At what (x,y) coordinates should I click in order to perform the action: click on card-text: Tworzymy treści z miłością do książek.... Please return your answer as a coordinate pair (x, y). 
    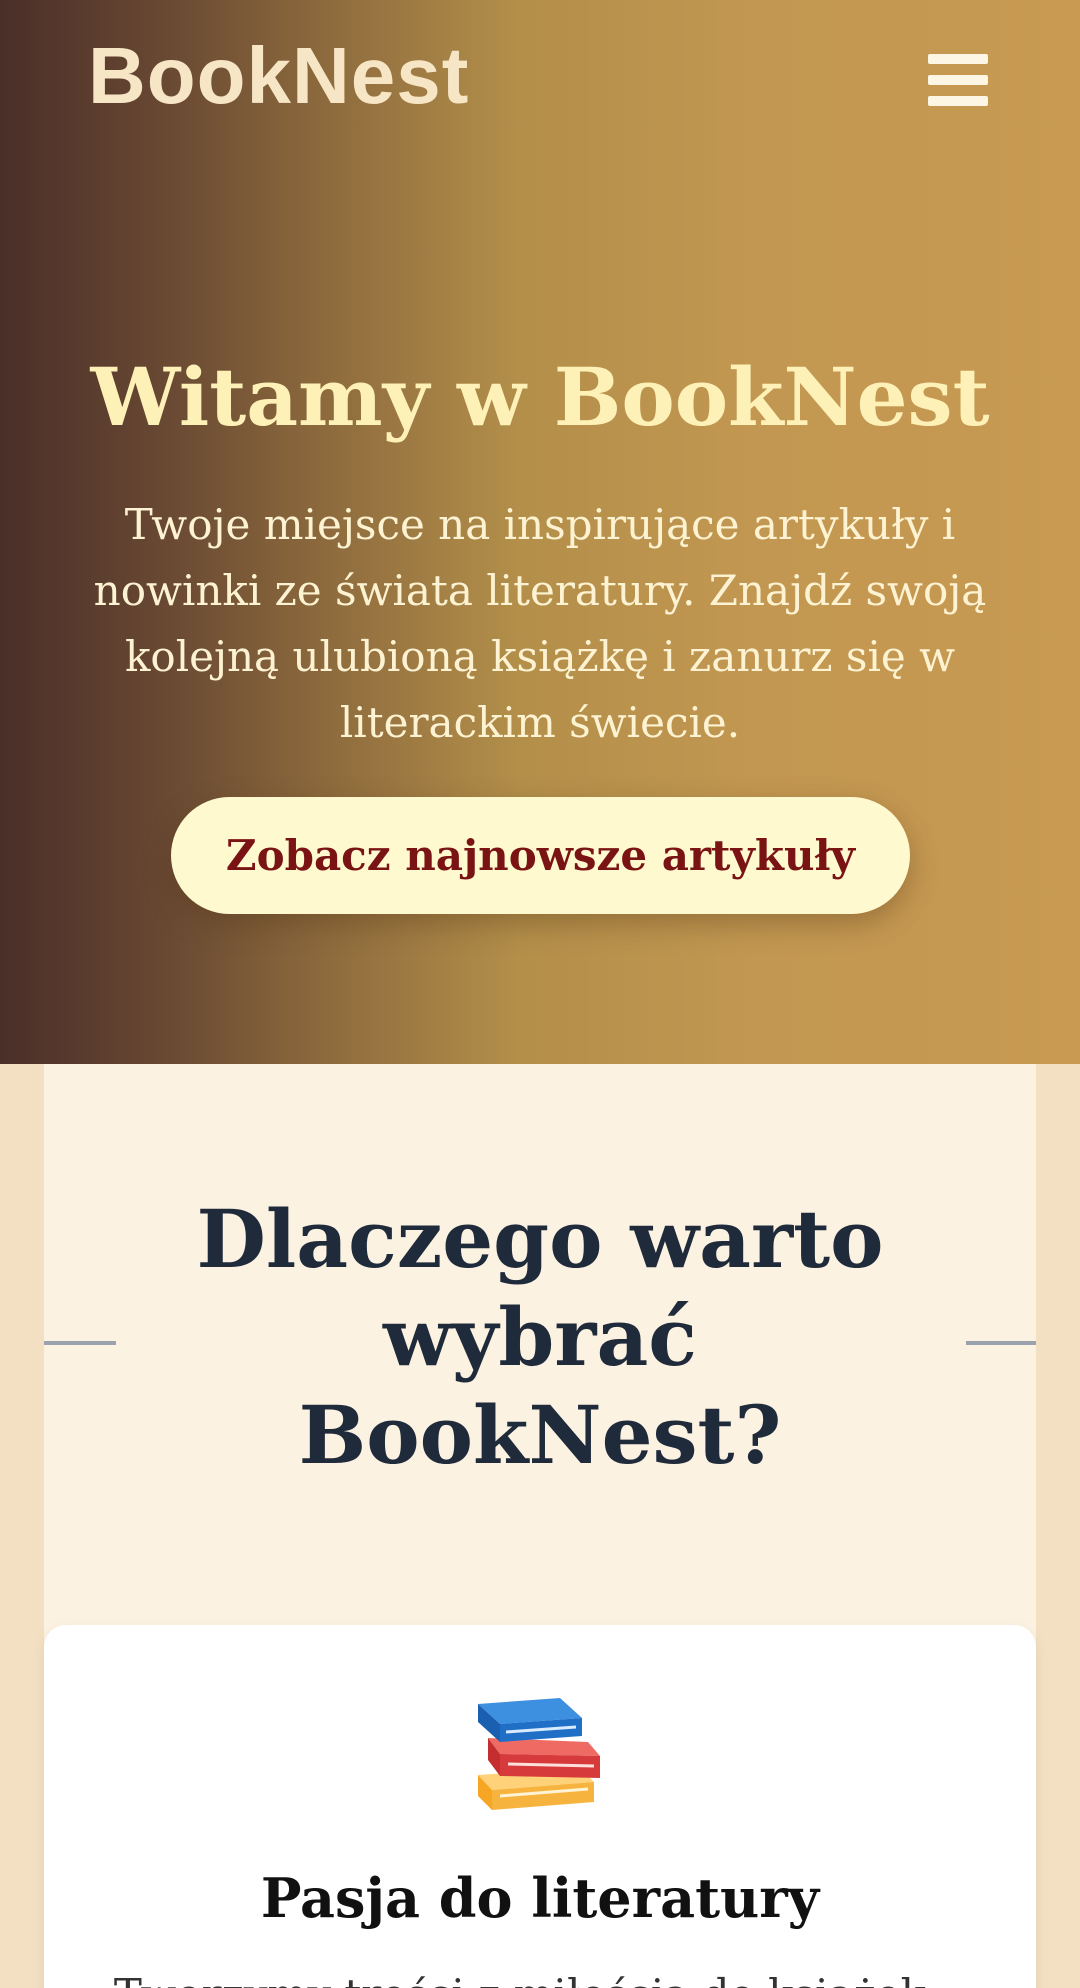
    Looking at the image, I should click on (540, 1976).